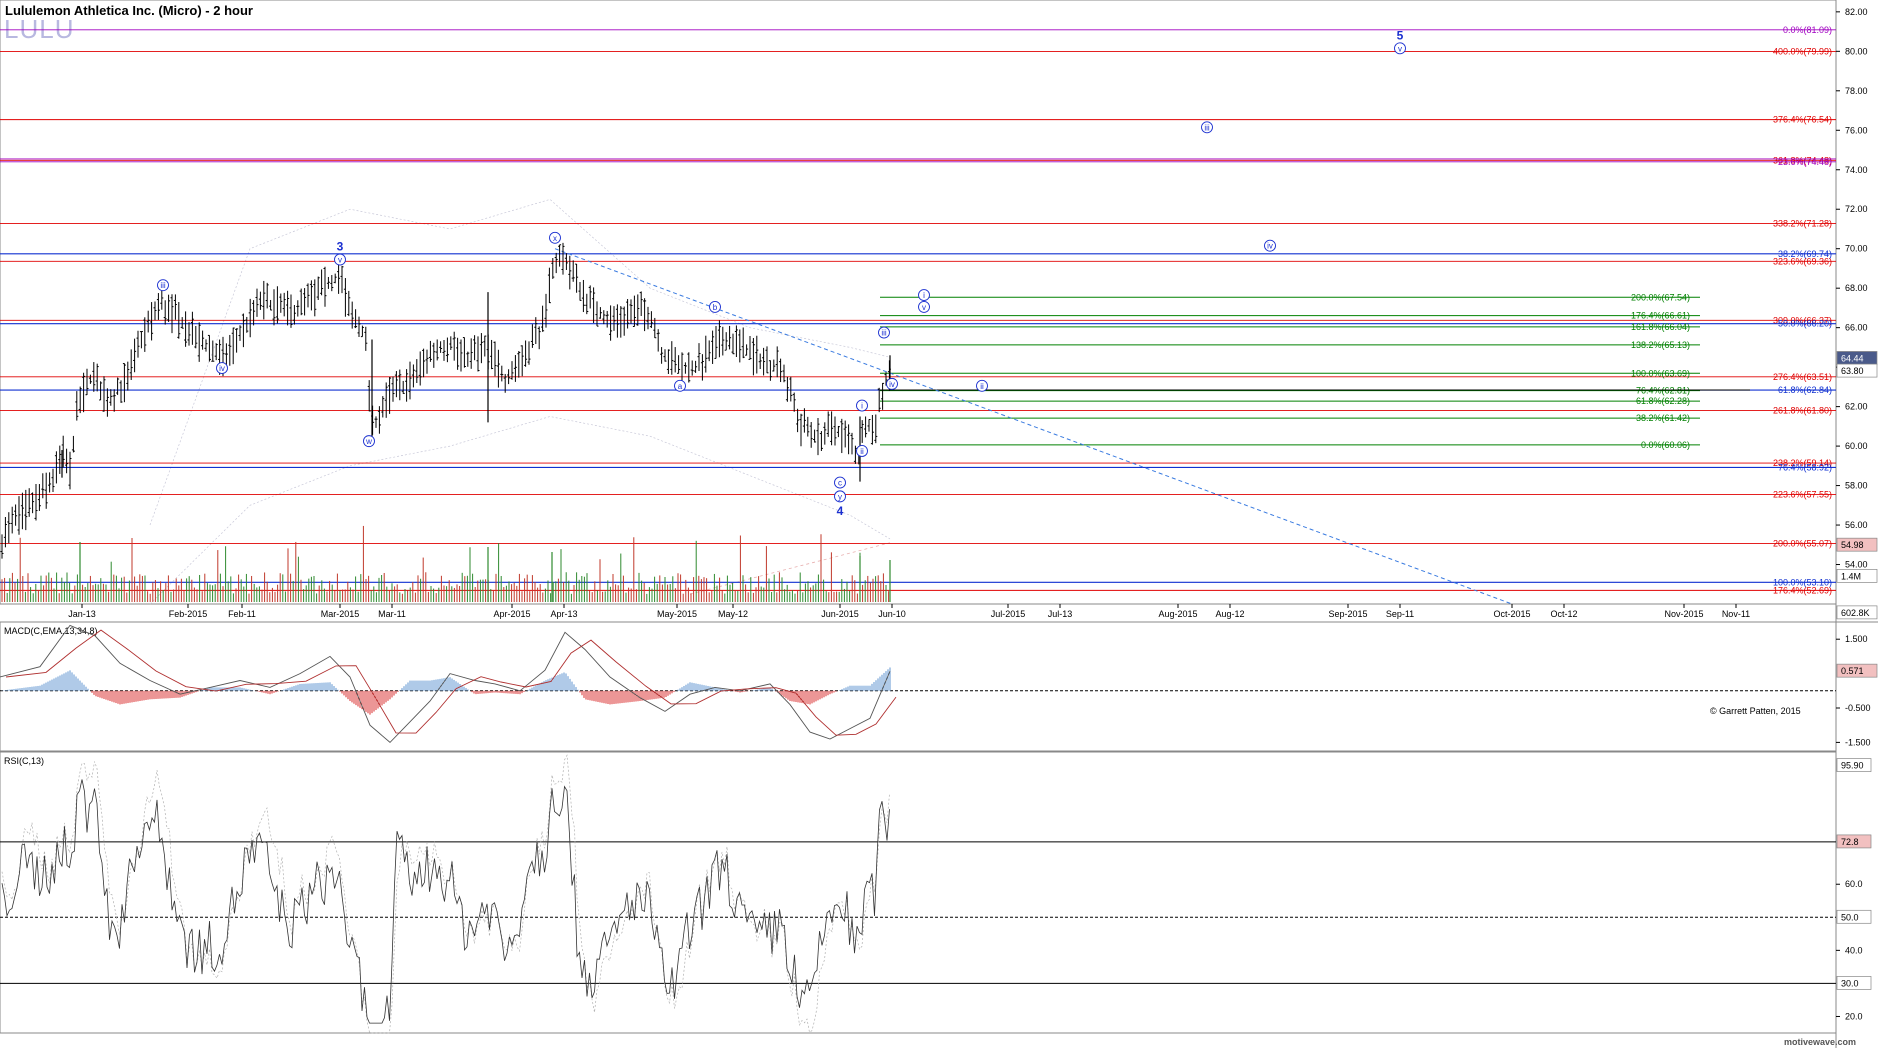  Describe the element at coordinates (1660, 297) in the screenshot. I see `green-fib-label: 200.0%(67.54)` at that location.